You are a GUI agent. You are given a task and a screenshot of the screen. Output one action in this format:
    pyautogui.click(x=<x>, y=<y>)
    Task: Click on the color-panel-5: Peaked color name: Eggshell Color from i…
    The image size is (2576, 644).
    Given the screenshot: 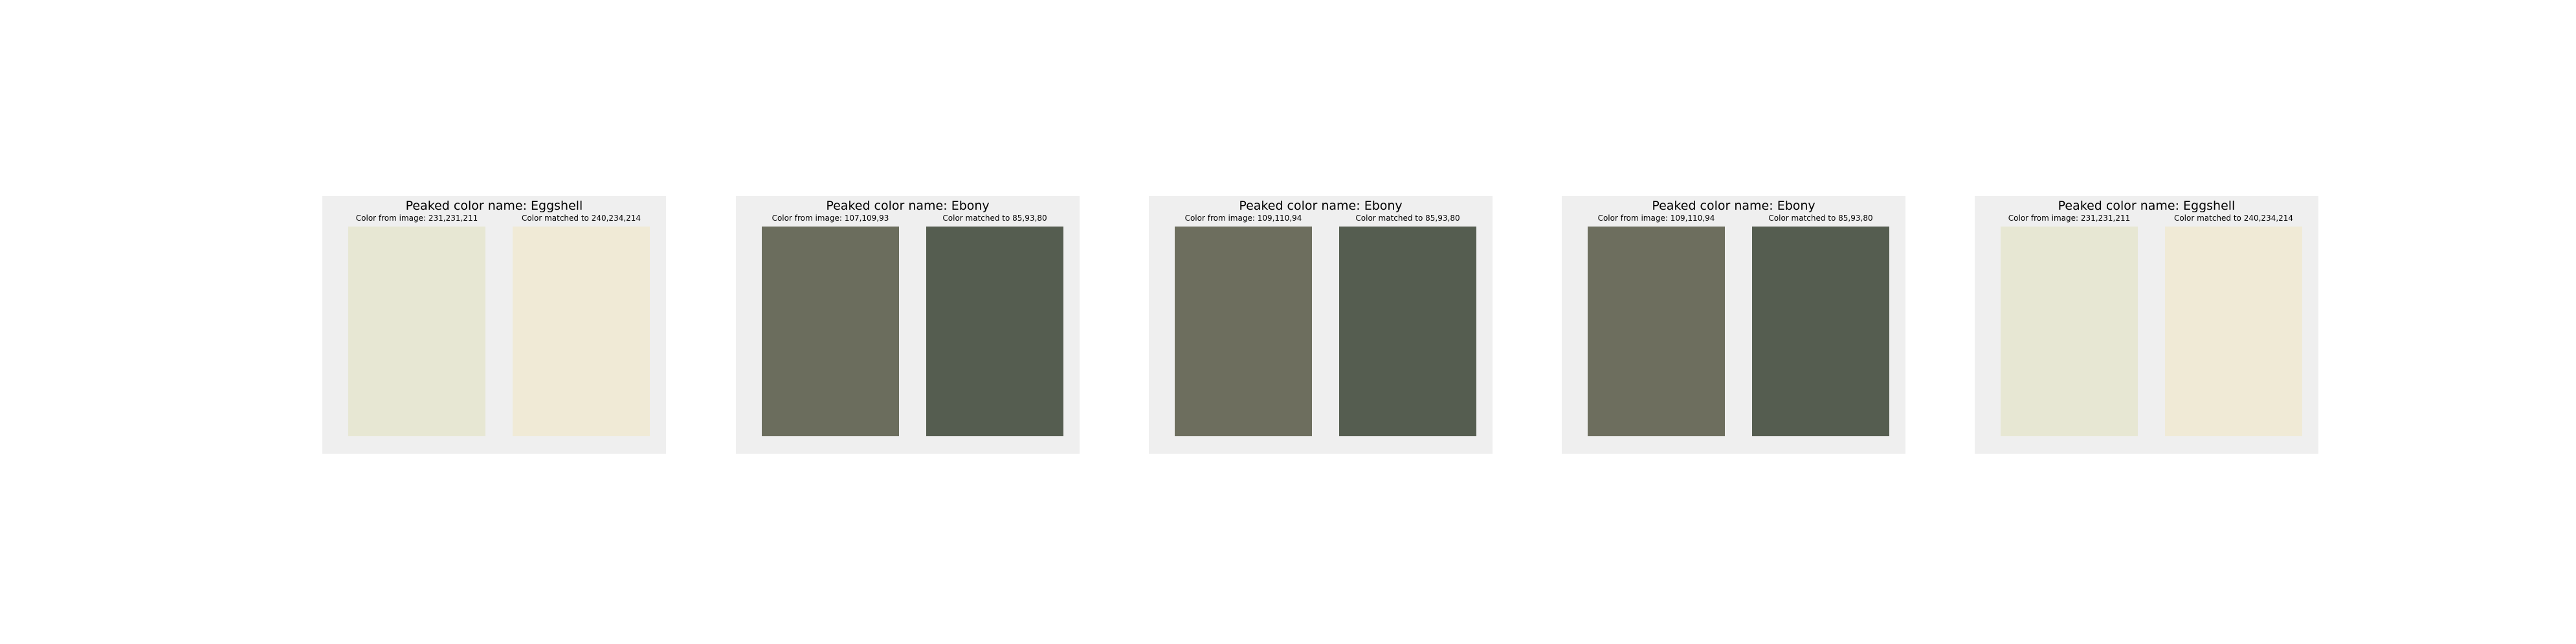 What is the action you would take?
    pyautogui.click(x=2146, y=325)
    